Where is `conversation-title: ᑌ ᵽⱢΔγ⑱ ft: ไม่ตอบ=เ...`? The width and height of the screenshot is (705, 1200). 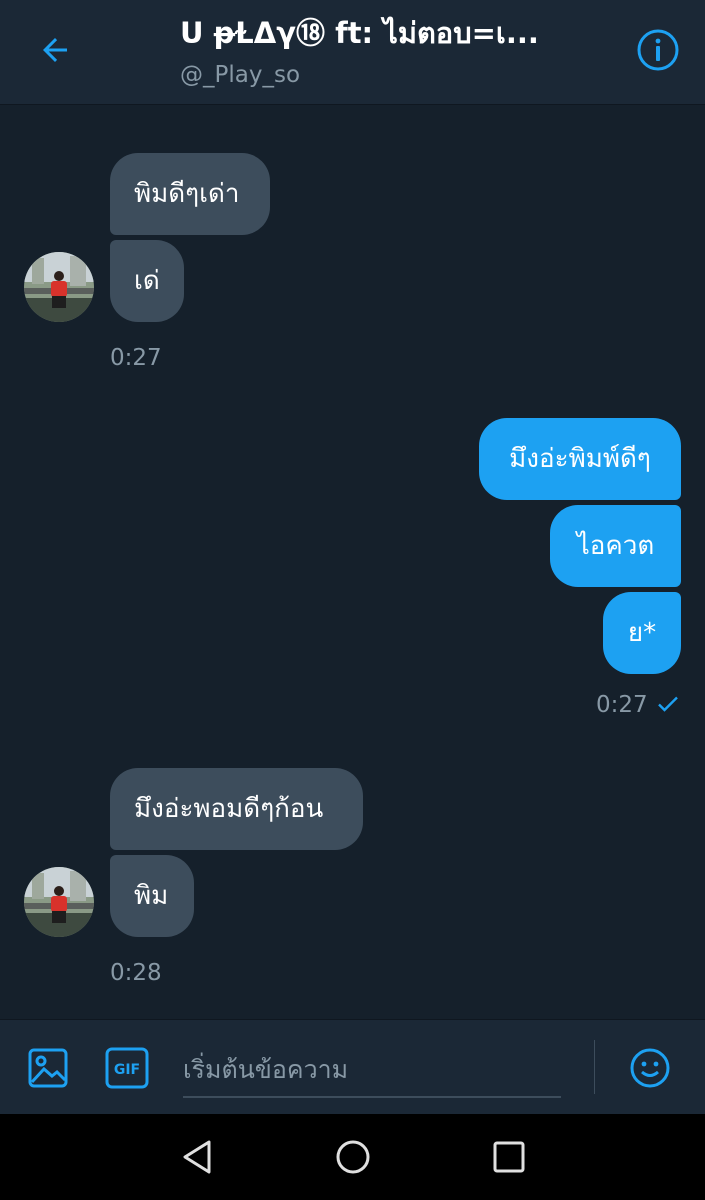 conversation-title: ᑌ ᵽⱢΔγ⑱ ft: ไม่ตอบ=เ... is located at coordinates (359, 33).